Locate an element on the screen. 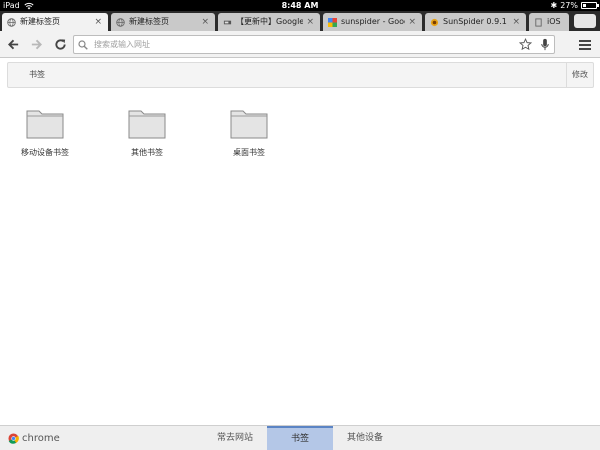  tab-2: 新建标签页 × is located at coordinates (163, 22).